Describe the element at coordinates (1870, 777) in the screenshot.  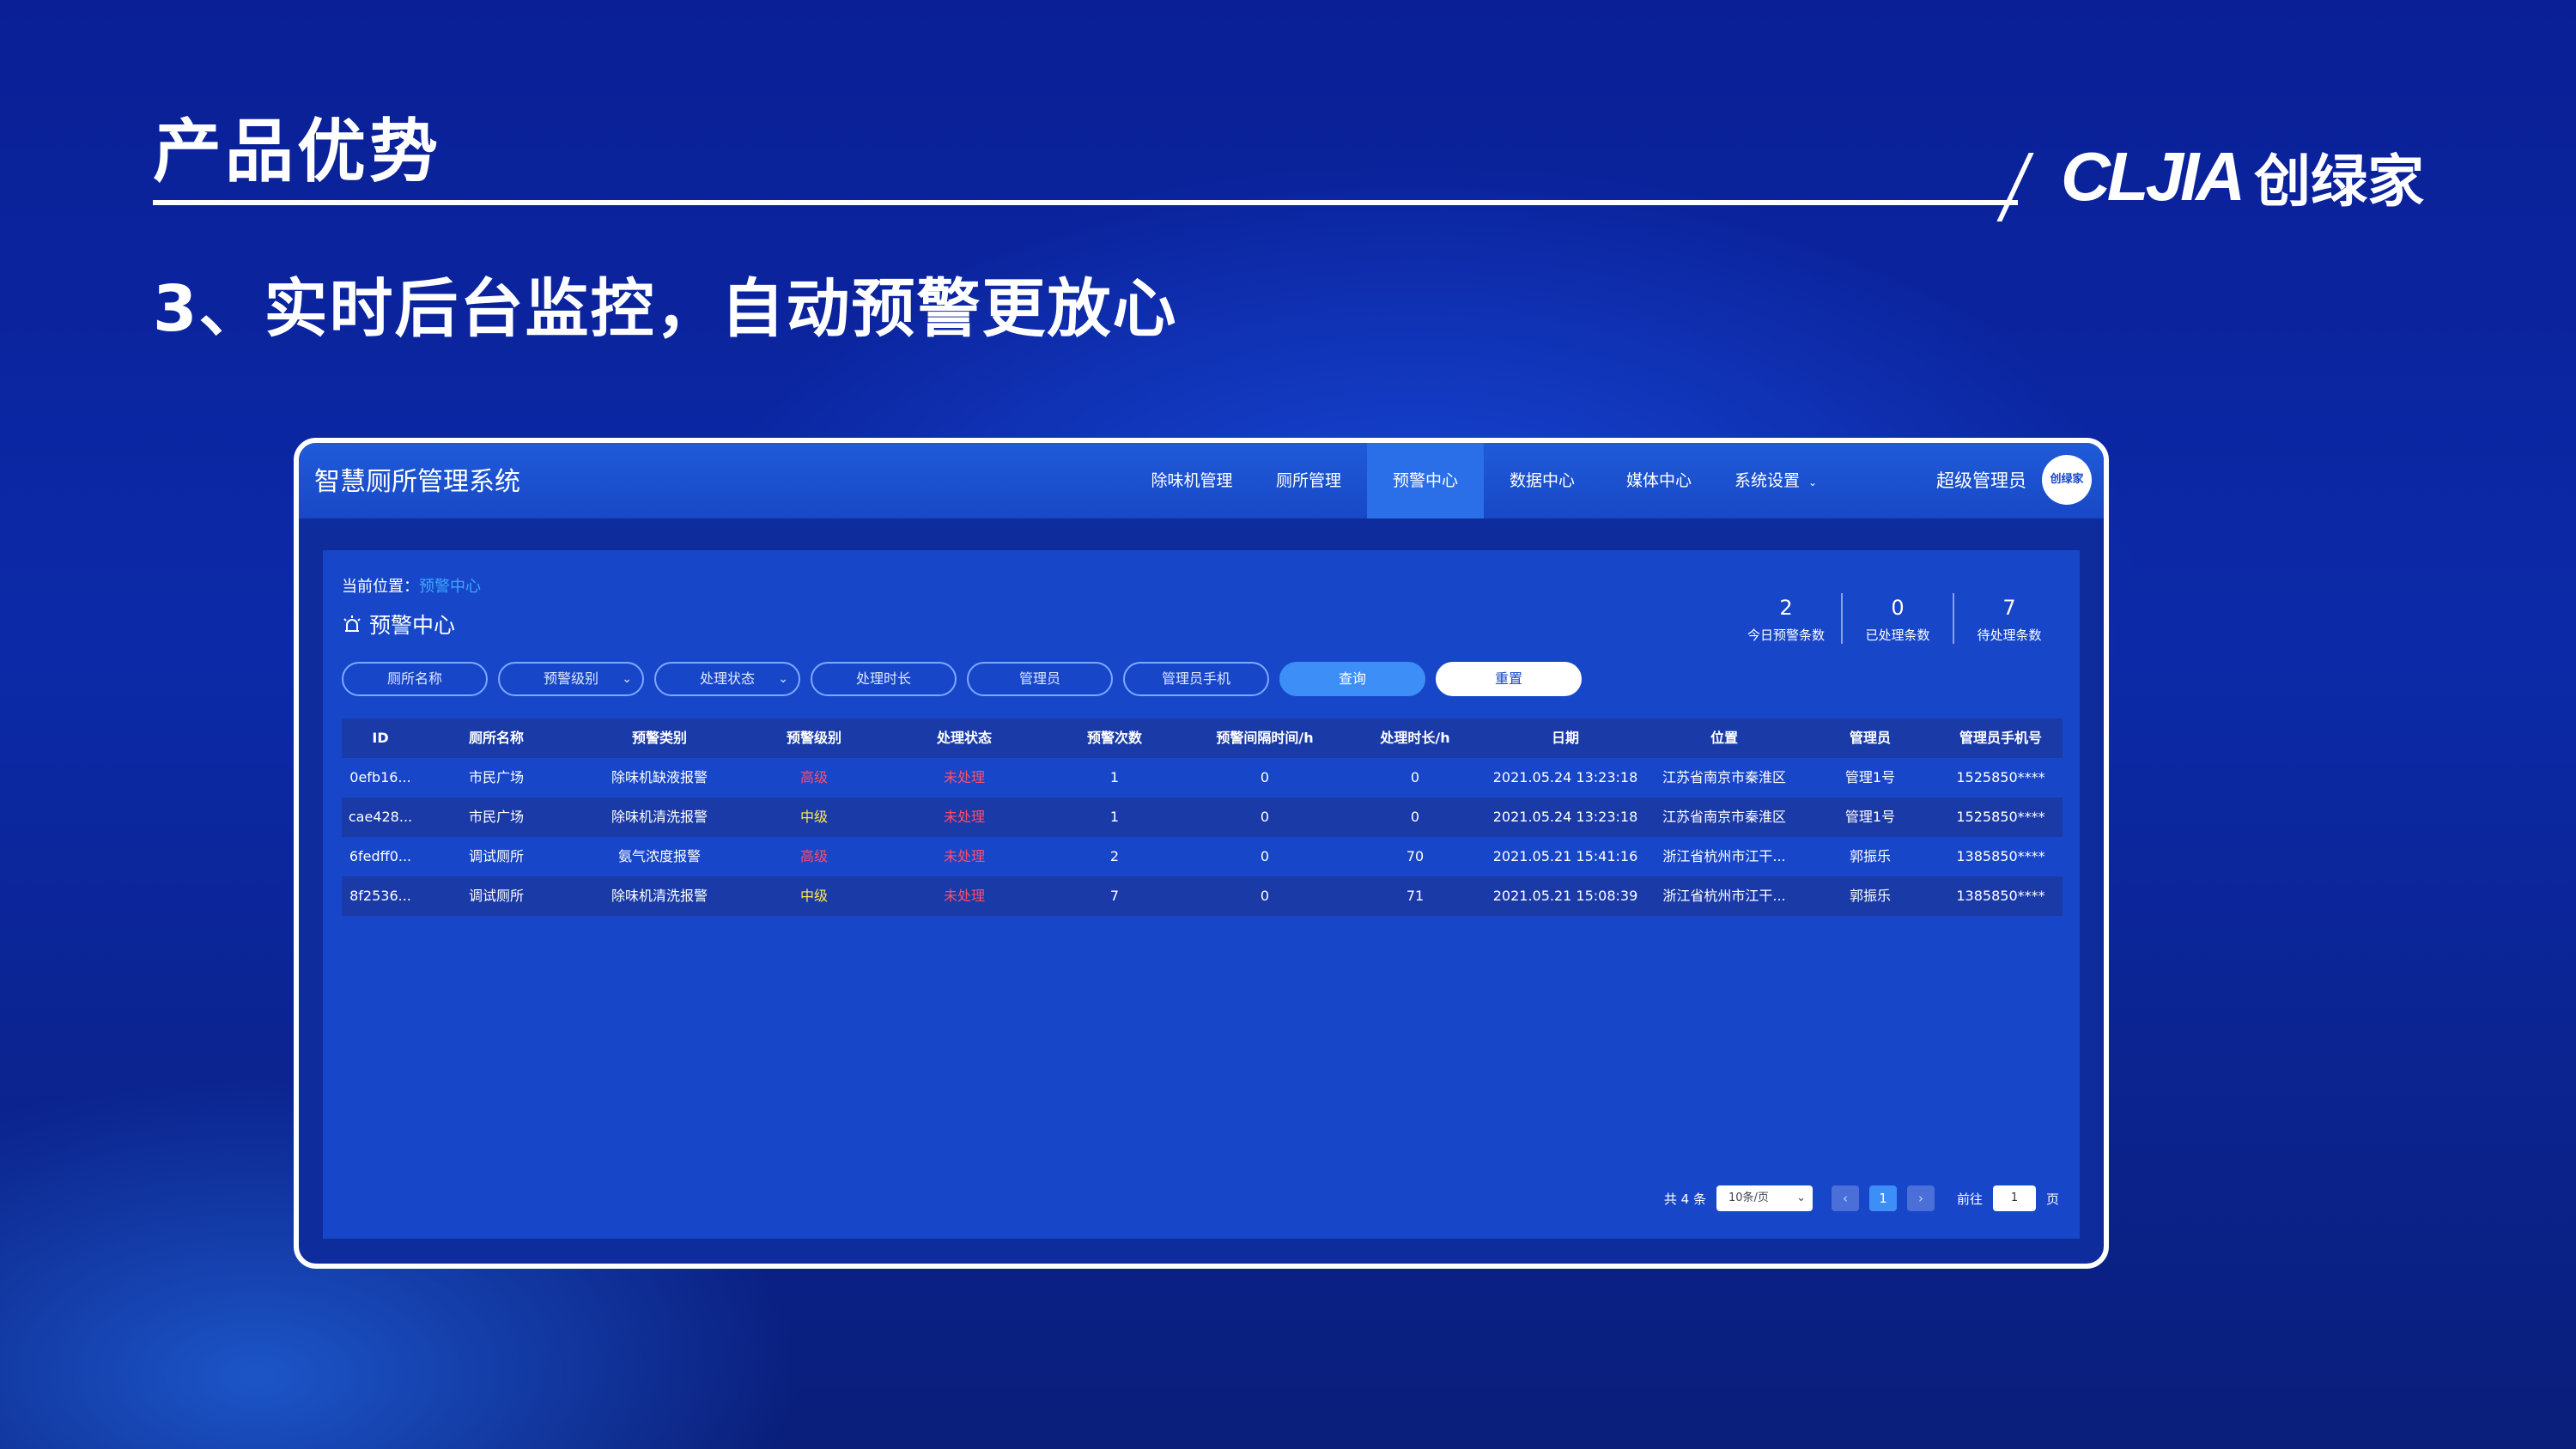
I see `table-cell: 管理1号` at that location.